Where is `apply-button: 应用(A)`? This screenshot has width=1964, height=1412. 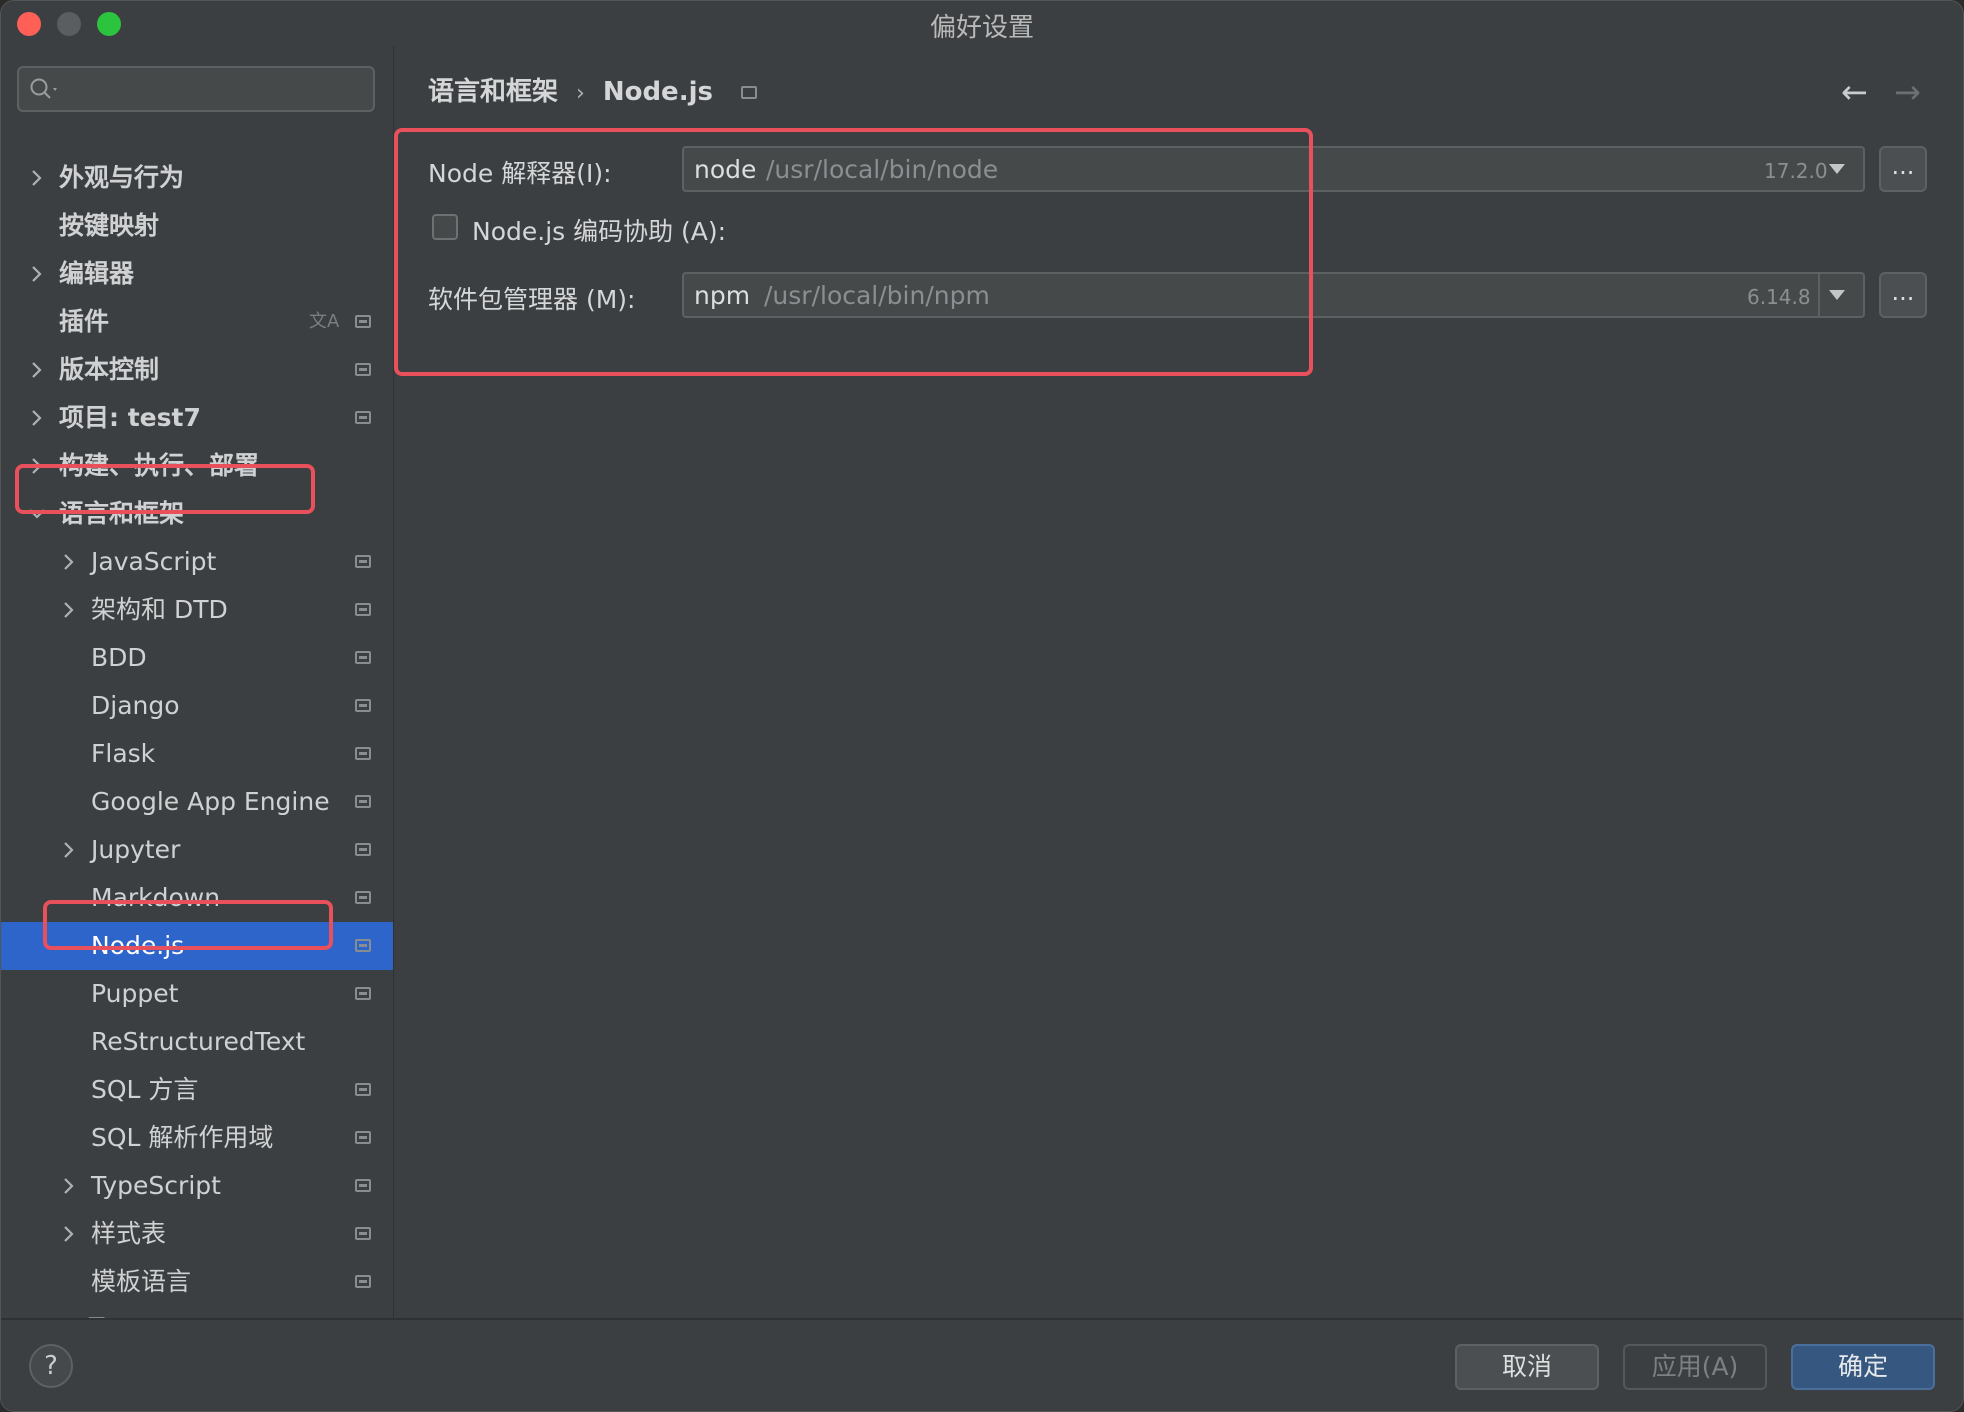 apply-button: 应用(A) is located at coordinates (1695, 1367).